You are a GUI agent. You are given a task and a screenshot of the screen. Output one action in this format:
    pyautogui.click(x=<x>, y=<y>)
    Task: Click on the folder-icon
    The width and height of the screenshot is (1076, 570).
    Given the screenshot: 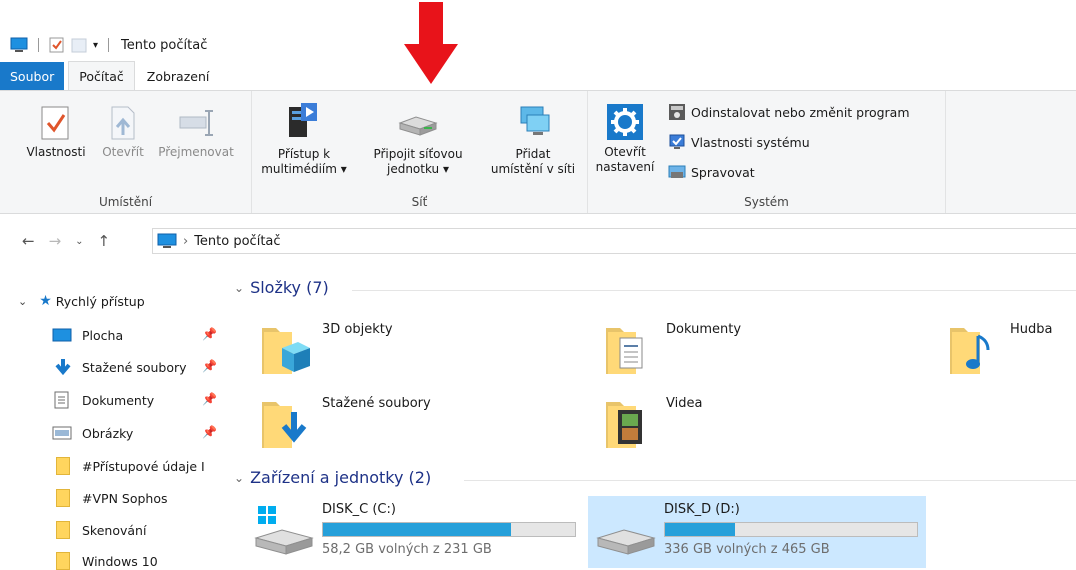 What is the action you would take?
    pyautogui.click(x=63, y=530)
    